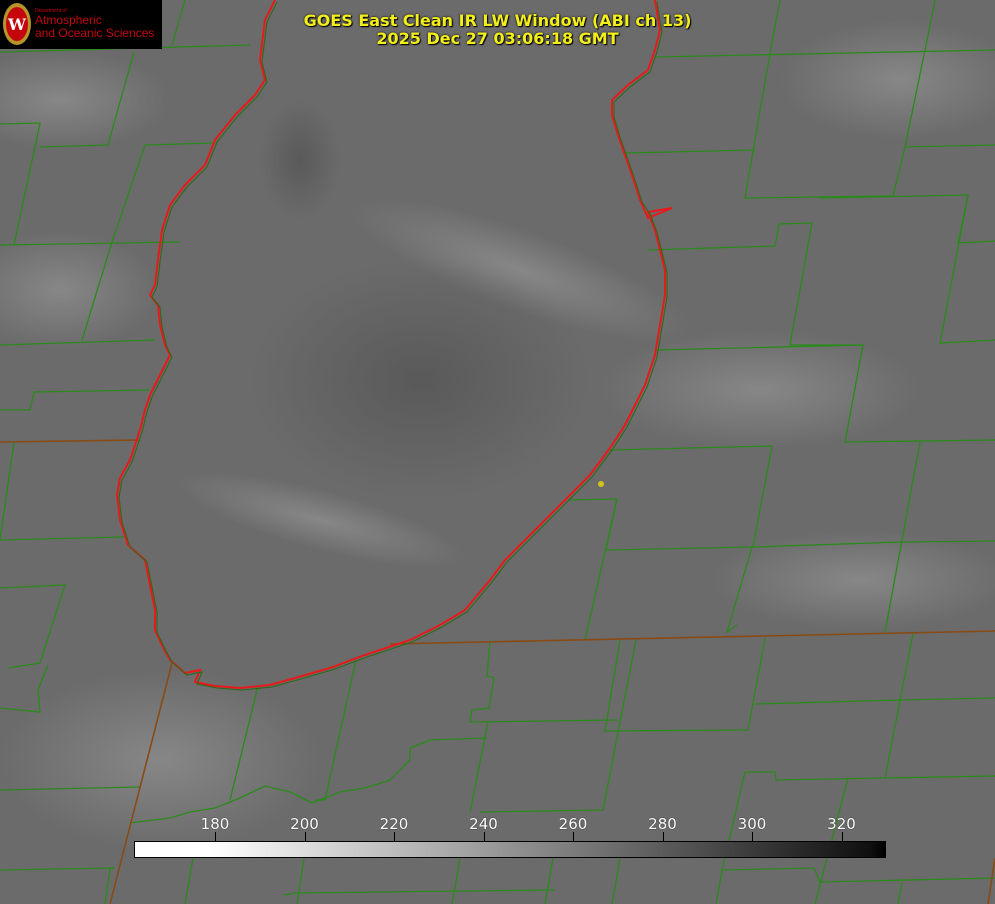  Describe the element at coordinates (510, 849) in the screenshot. I see `colorbar` at that location.